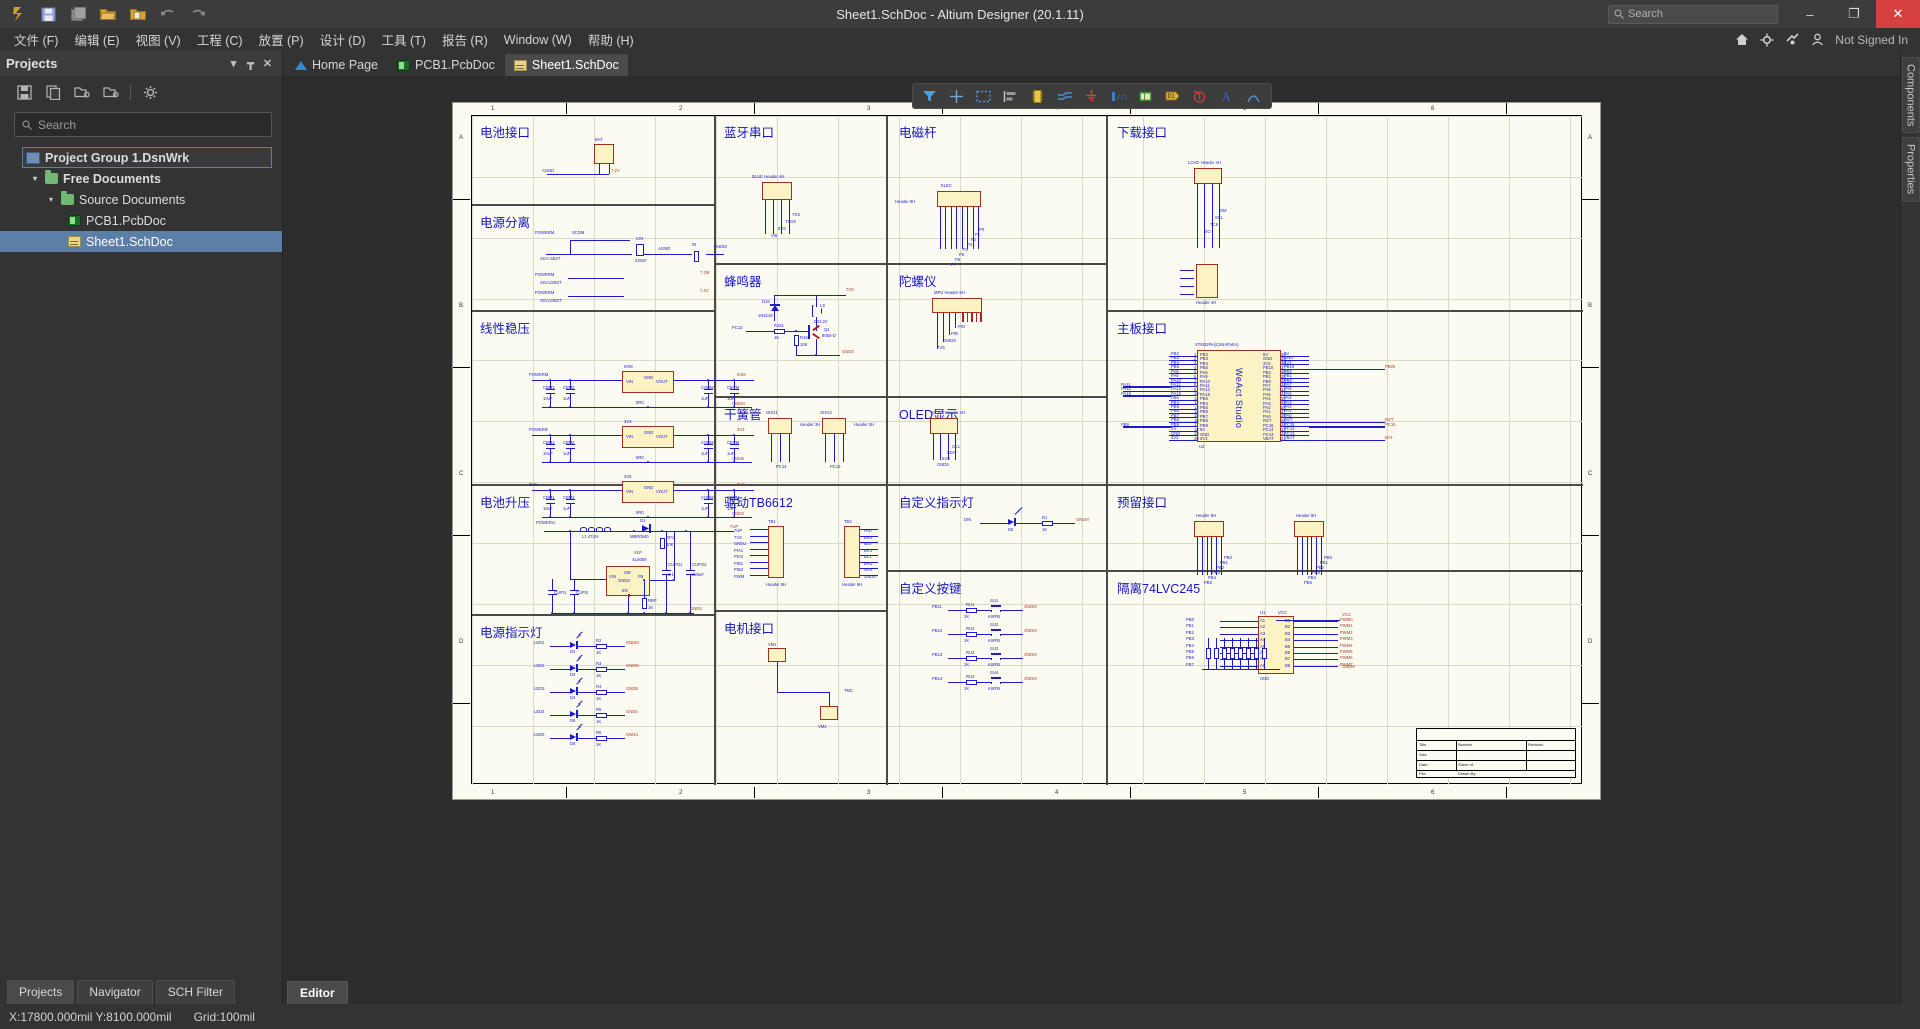  What do you see at coordinates (1146, 96) in the screenshot?
I see `sheet-symbol-icon` at bounding box center [1146, 96].